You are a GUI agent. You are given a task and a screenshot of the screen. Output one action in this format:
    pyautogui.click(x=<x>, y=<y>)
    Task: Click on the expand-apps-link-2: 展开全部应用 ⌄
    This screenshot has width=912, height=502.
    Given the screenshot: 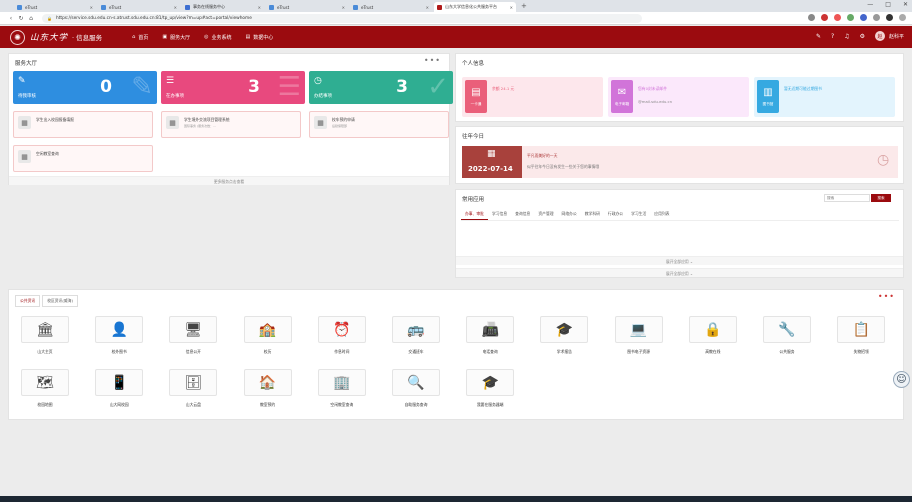 What is the action you would take?
    pyautogui.click(x=679, y=272)
    